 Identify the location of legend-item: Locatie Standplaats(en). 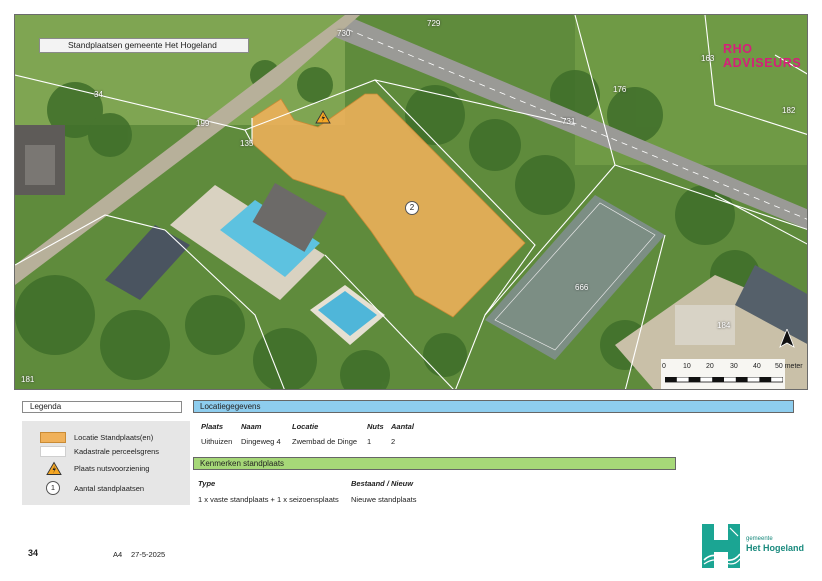
(106, 438).